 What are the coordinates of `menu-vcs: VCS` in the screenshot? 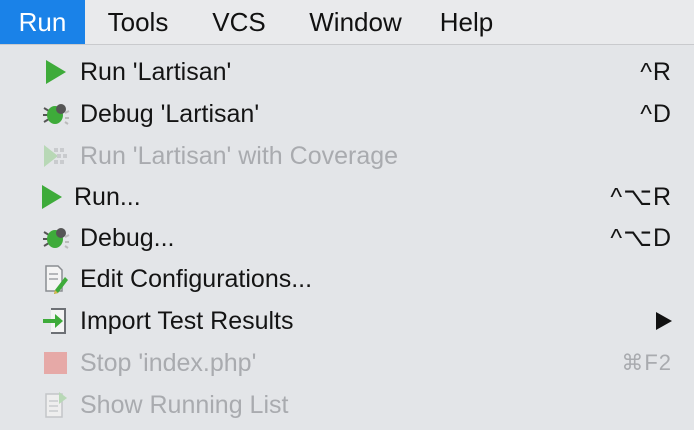 It's located at (239, 22).